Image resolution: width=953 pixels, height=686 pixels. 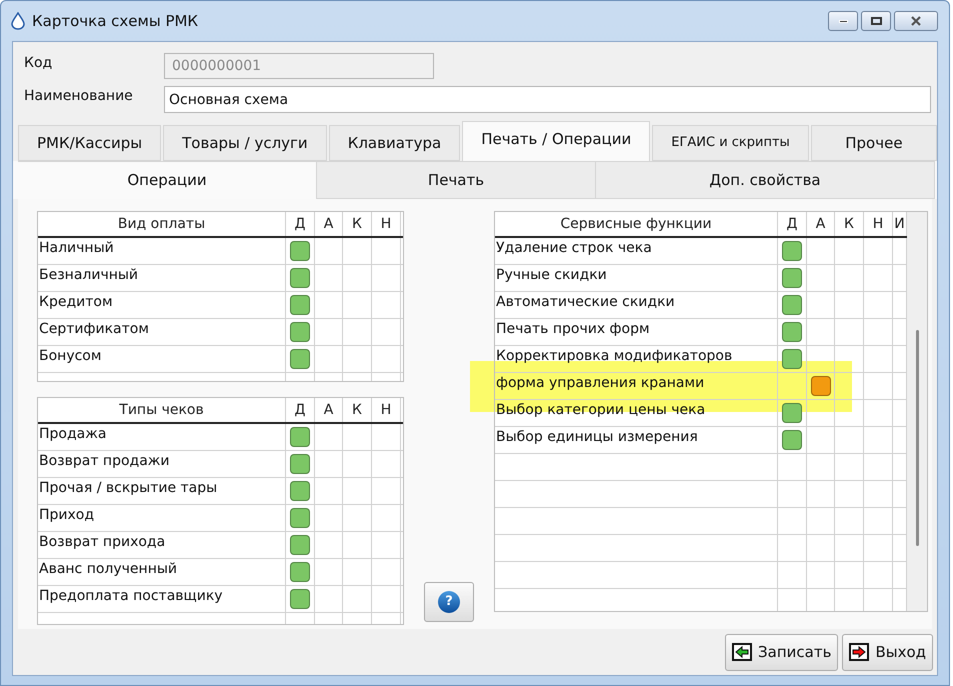 What do you see at coordinates (162, 491) in the screenshot?
I see `row-label: Прочая / вскрытие тары` at bounding box center [162, 491].